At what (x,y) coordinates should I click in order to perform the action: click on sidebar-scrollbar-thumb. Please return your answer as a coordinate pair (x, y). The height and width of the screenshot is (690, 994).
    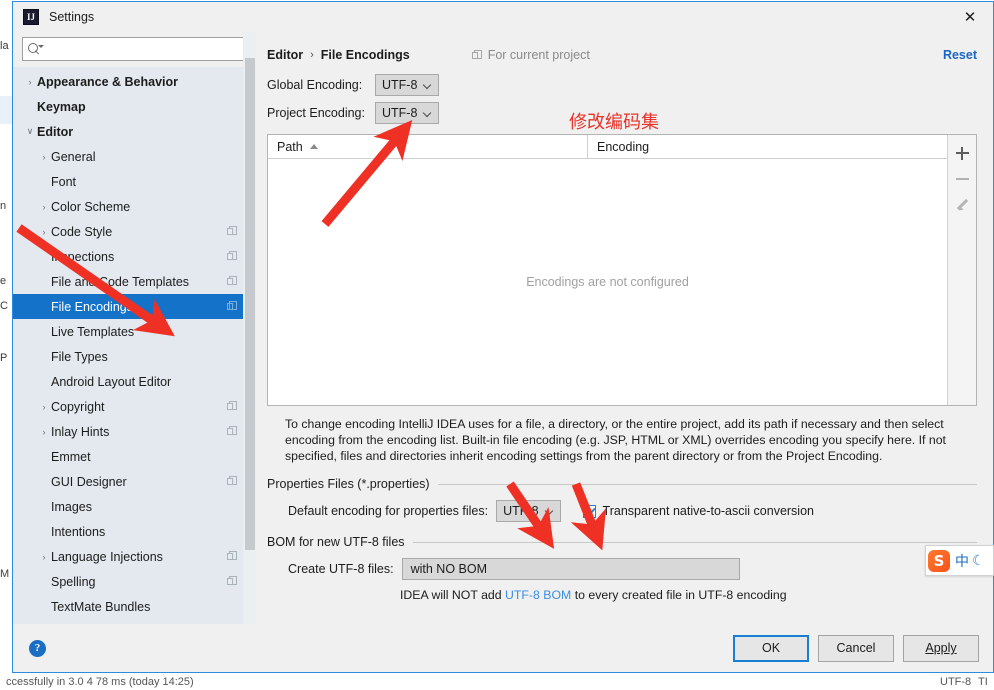
    Looking at the image, I should click on (250, 304).